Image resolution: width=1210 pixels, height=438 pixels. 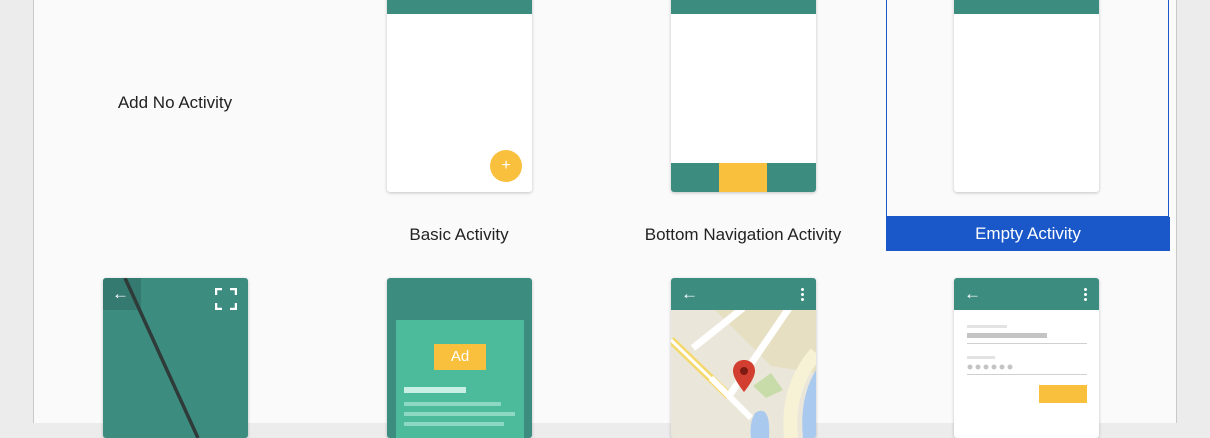 I want to click on sign-in-button-graphic, so click(x=1063, y=394).